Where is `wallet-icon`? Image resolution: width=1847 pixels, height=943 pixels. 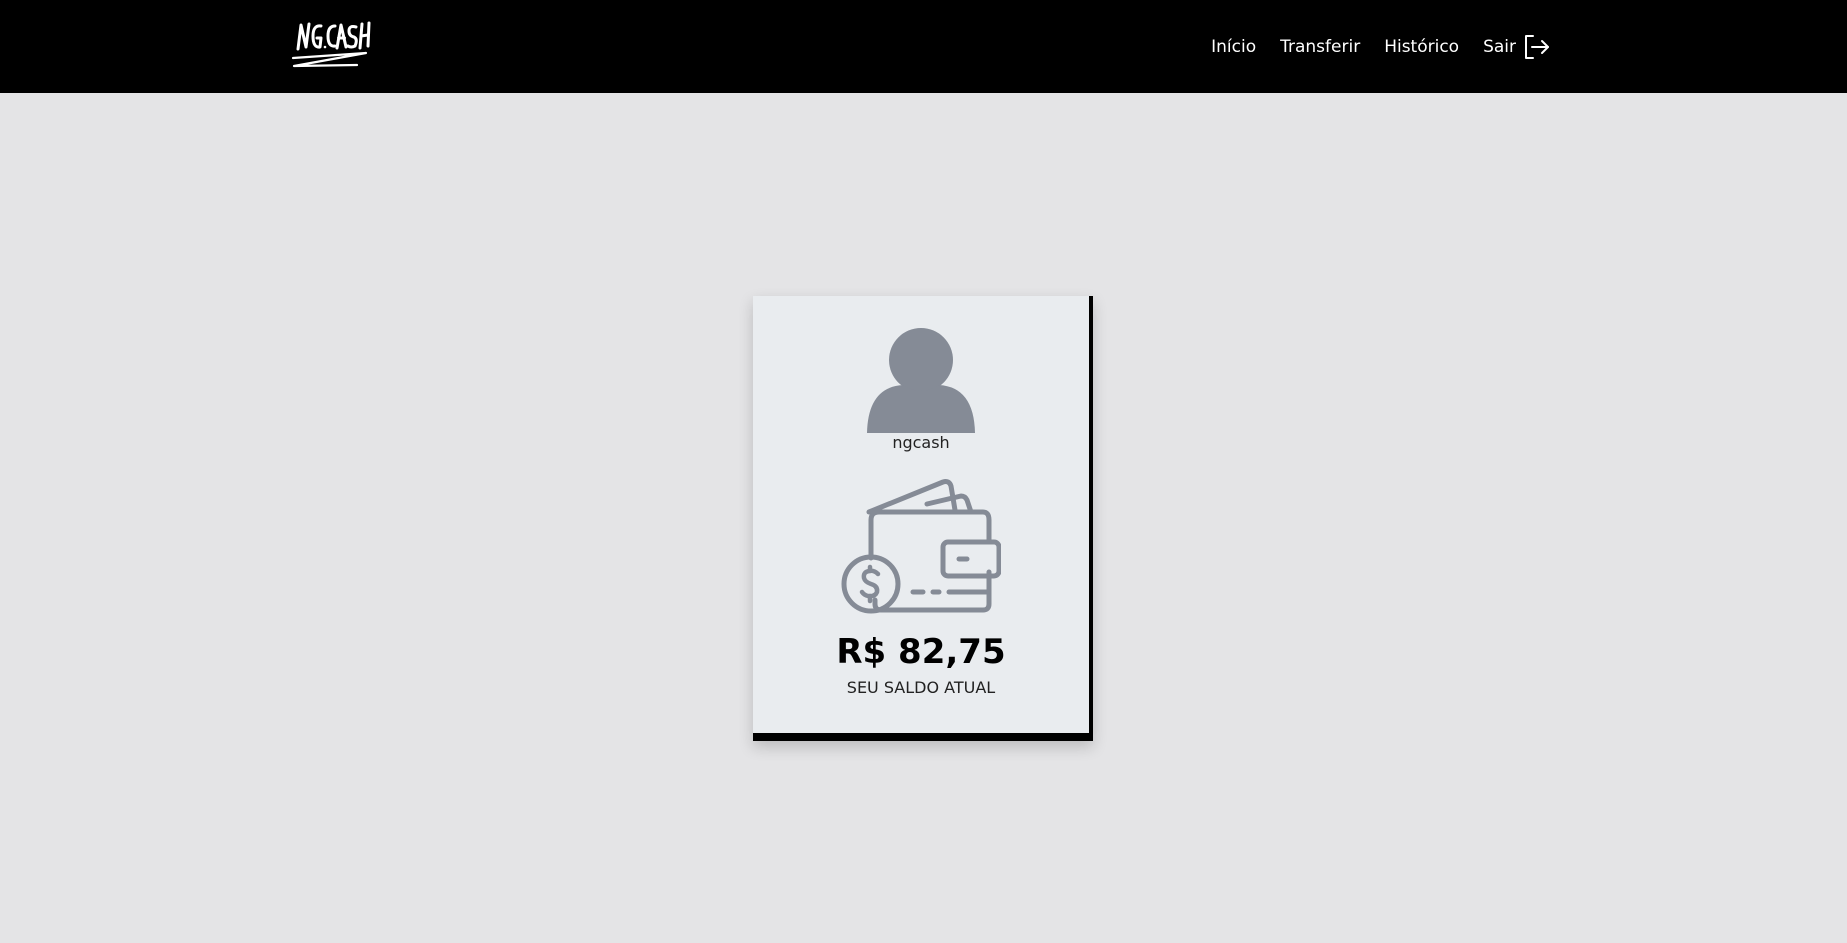
wallet-icon is located at coordinates (921, 546).